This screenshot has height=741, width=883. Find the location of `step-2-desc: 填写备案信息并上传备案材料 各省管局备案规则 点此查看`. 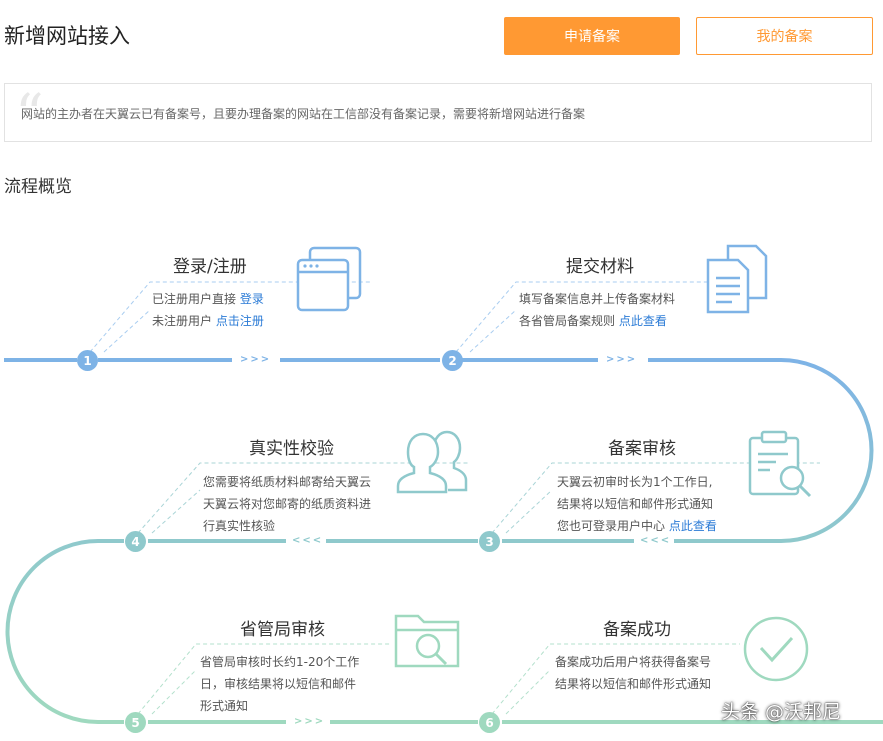

step-2-desc: 填写备案信息并上传备案材料 各省管局备案规则 点此查看 is located at coordinates (597, 310).